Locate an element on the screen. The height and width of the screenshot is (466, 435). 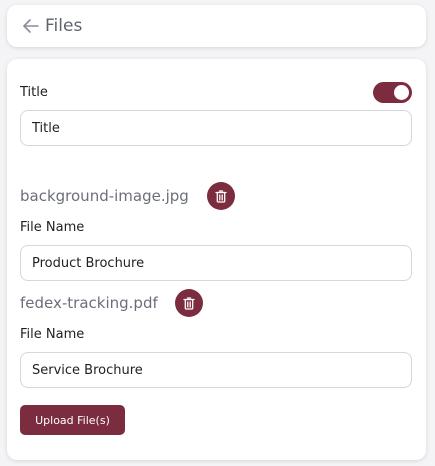
upload-files-button: Upload File(s) is located at coordinates (72, 420).